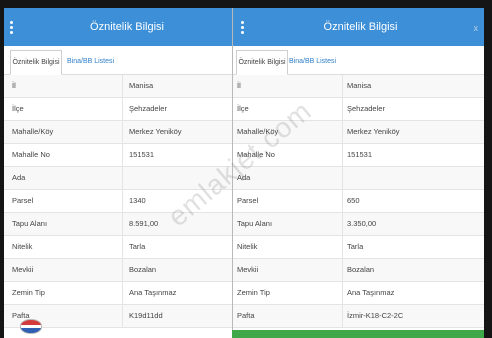 The width and height of the screenshot is (492, 338). What do you see at coordinates (31, 326) in the screenshot?
I see `logo-badge` at bounding box center [31, 326].